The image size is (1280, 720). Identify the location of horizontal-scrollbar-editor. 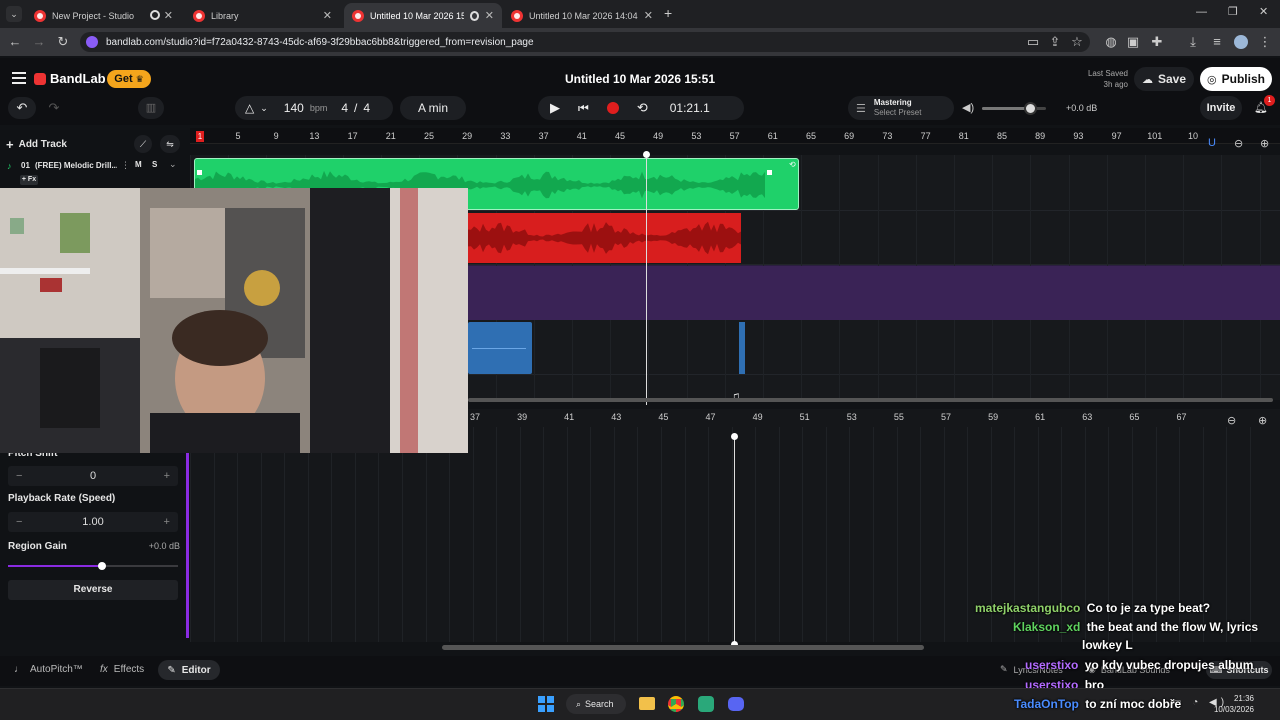
(683, 647).